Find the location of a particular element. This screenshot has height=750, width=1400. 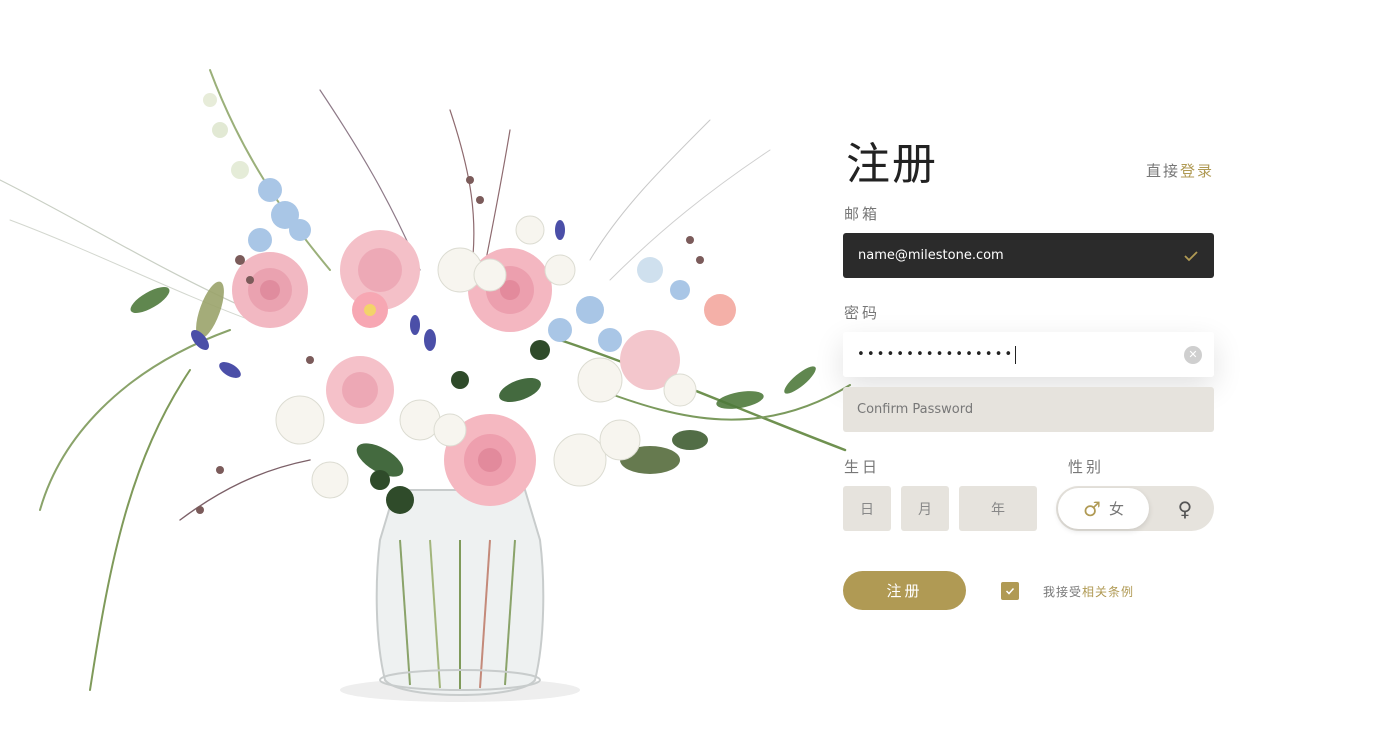

page-title: 注册 is located at coordinates (892, 164).